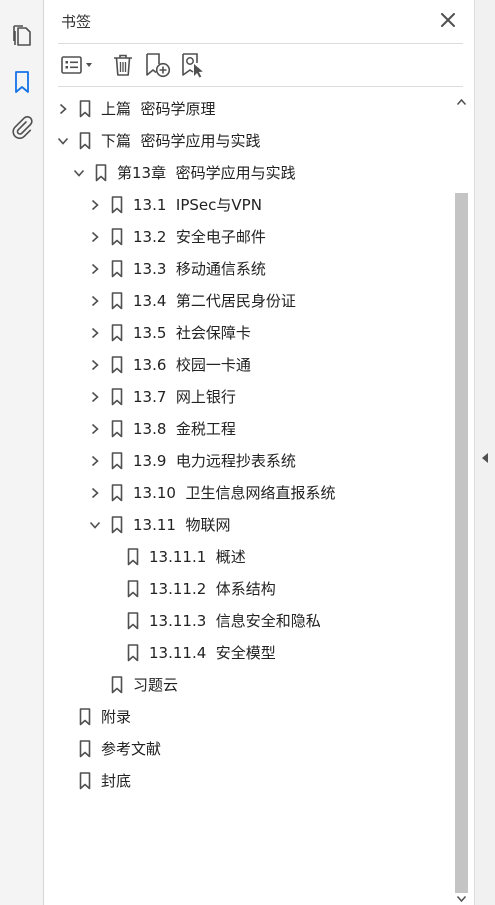 The width and height of the screenshot is (495, 905). Describe the element at coordinates (249, 557) in the screenshot. I see `bookmark-item: 13.11.1 概述` at that location.